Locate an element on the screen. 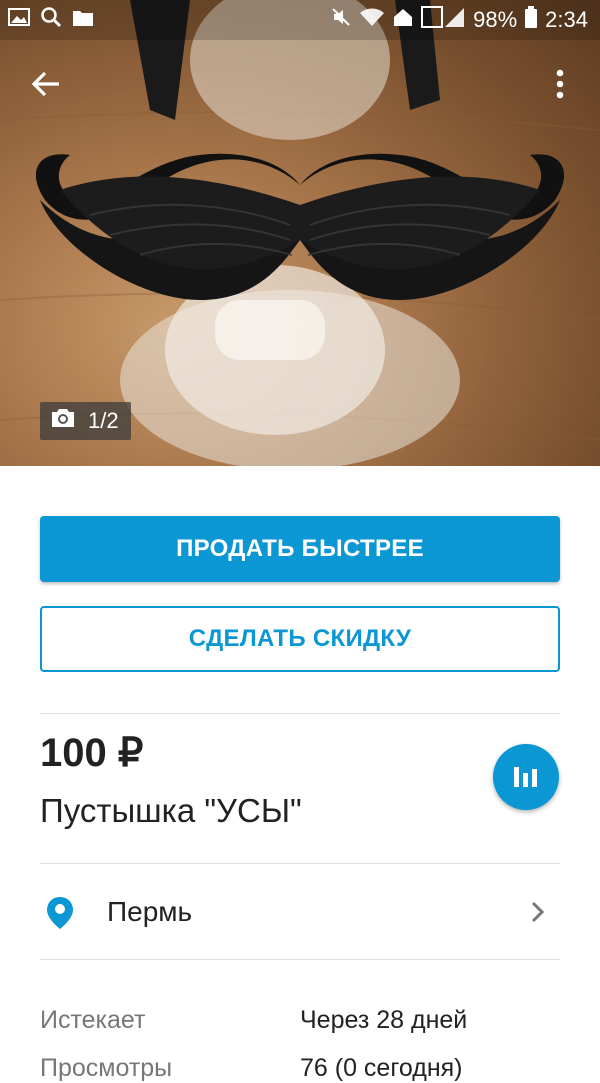 This screenshot has height=1083, width=600. bar-chart-icon is located at coordinates (526, 777).